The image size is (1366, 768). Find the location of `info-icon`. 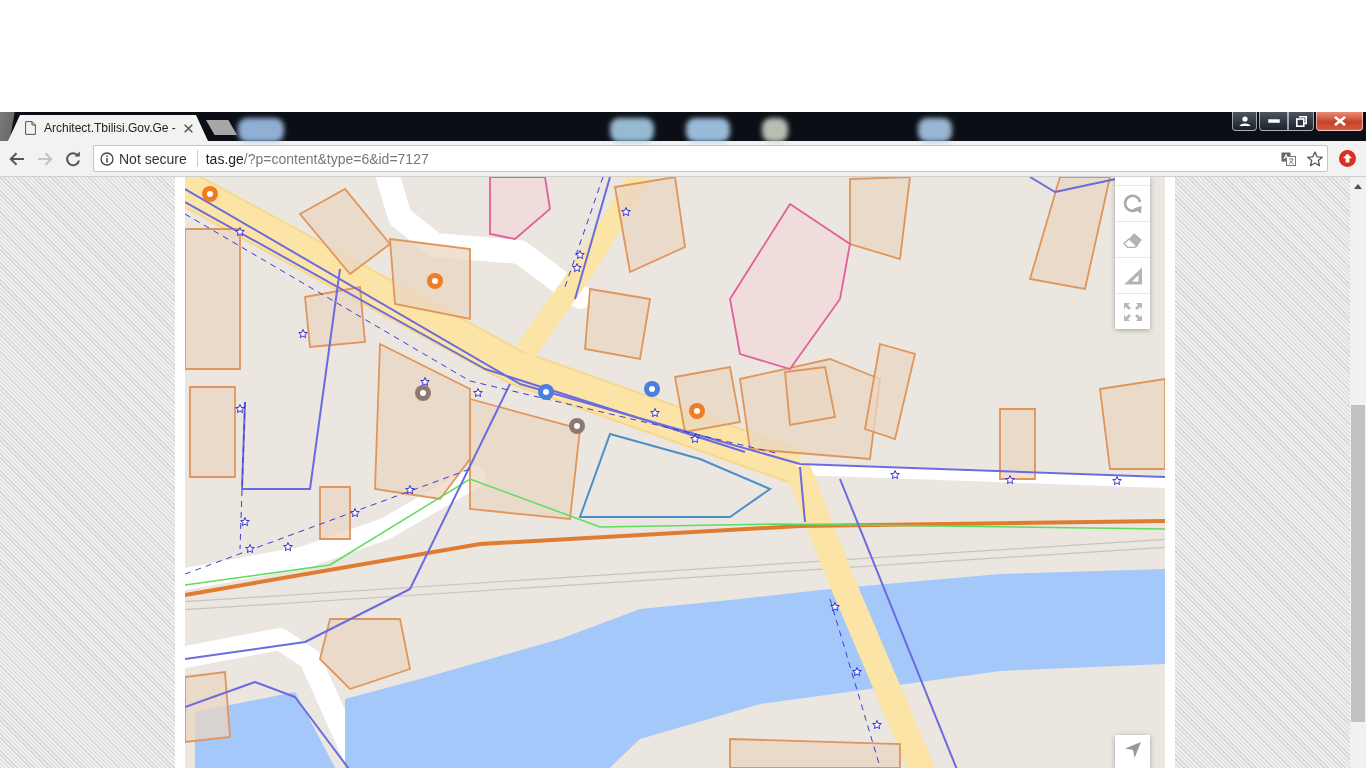

info-icon is located at coordinates (107, 158).